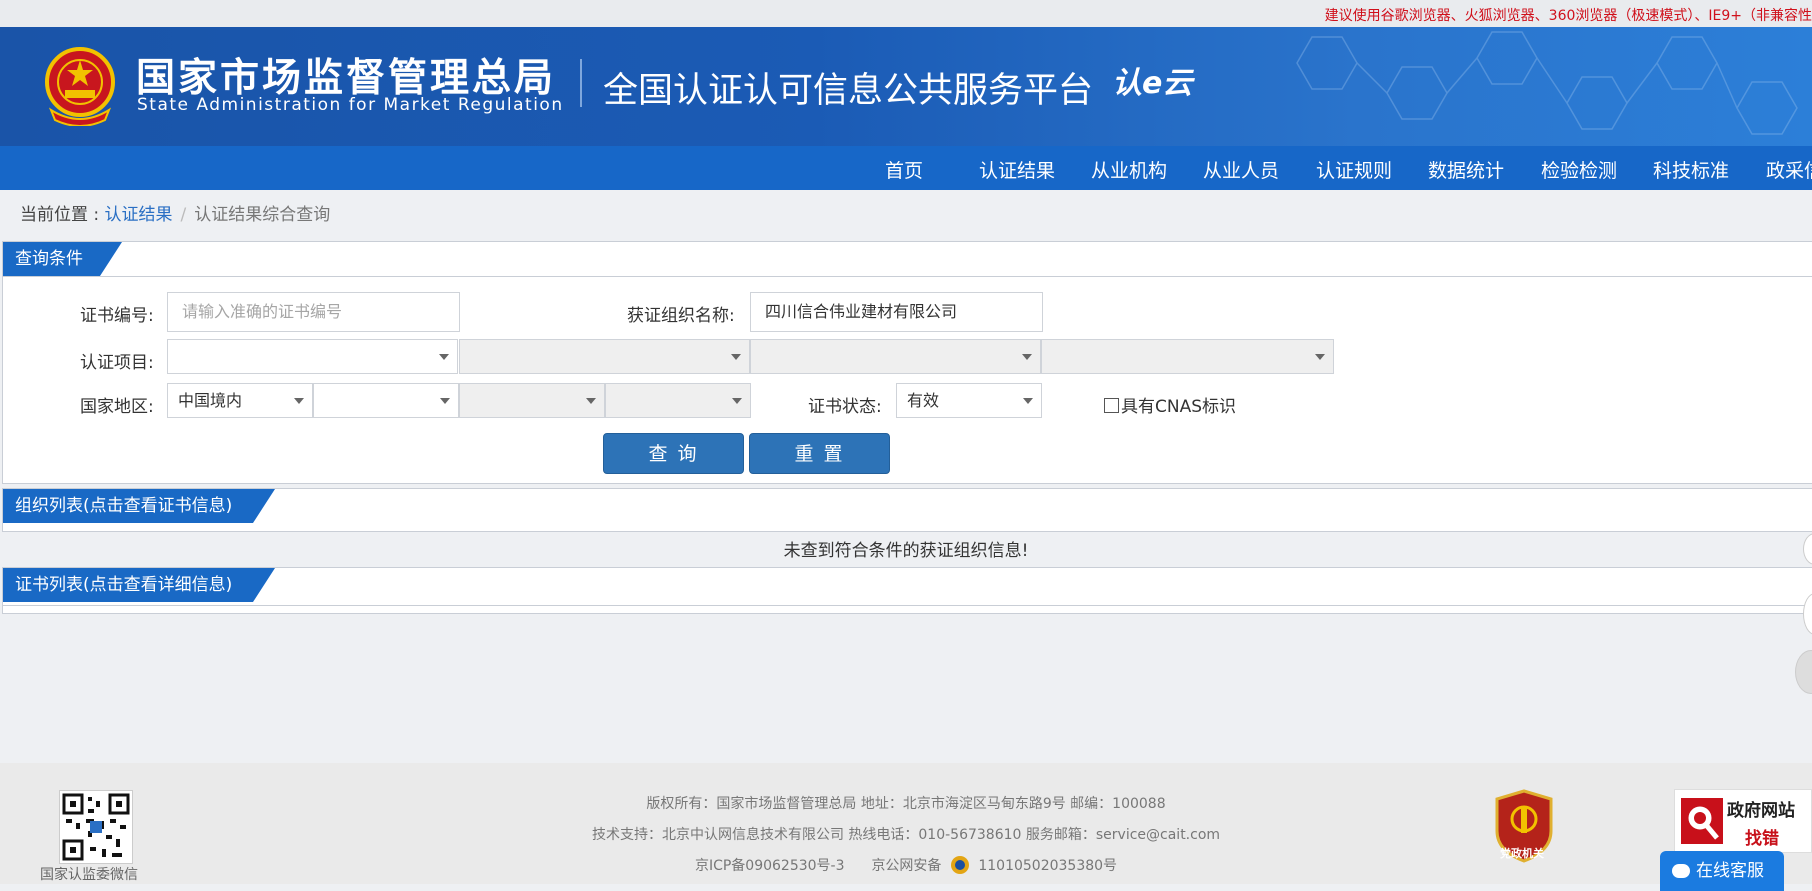  I want to click on search-button: 查 询, so click(673, 453).